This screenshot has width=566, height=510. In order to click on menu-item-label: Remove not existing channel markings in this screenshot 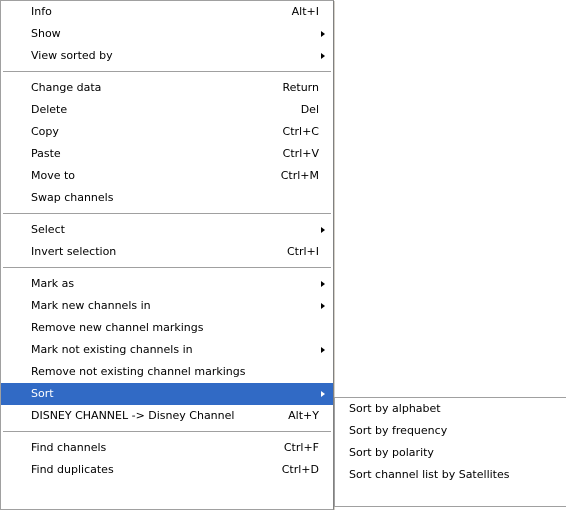, I will do `click(138, 371)`.